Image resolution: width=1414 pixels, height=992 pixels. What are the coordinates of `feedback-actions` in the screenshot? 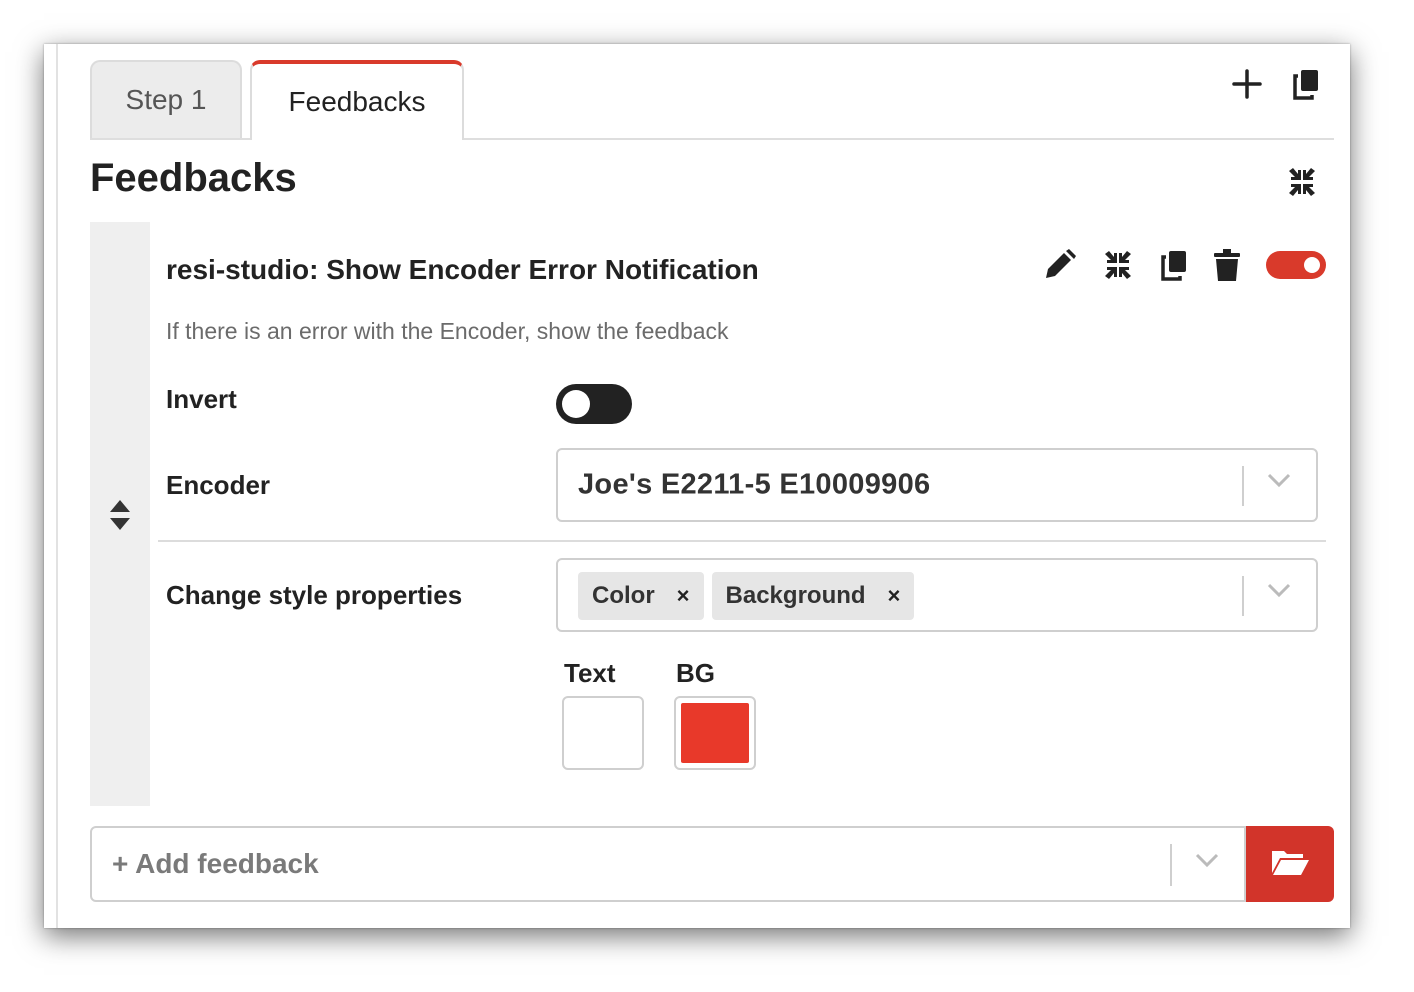 It's located at (1184, 265).